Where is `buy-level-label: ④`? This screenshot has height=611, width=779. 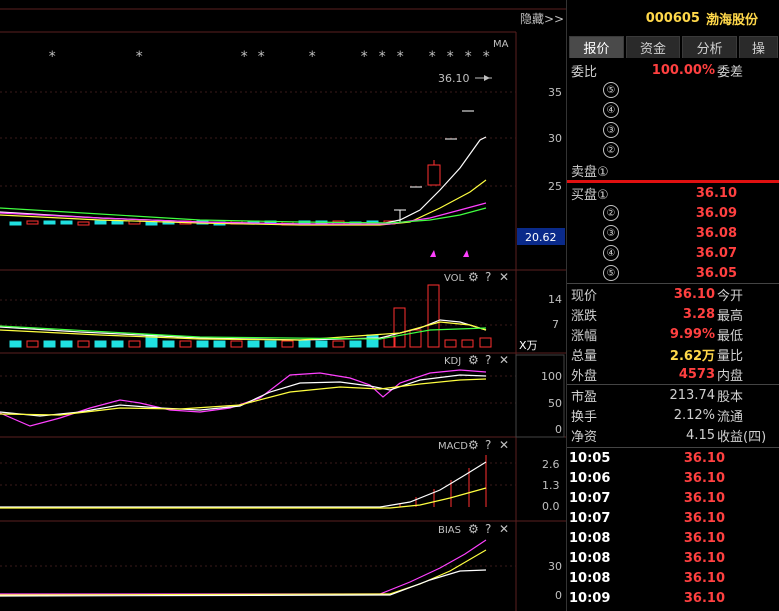
buy-level-label: ④ is located at coordinates (611, 253).